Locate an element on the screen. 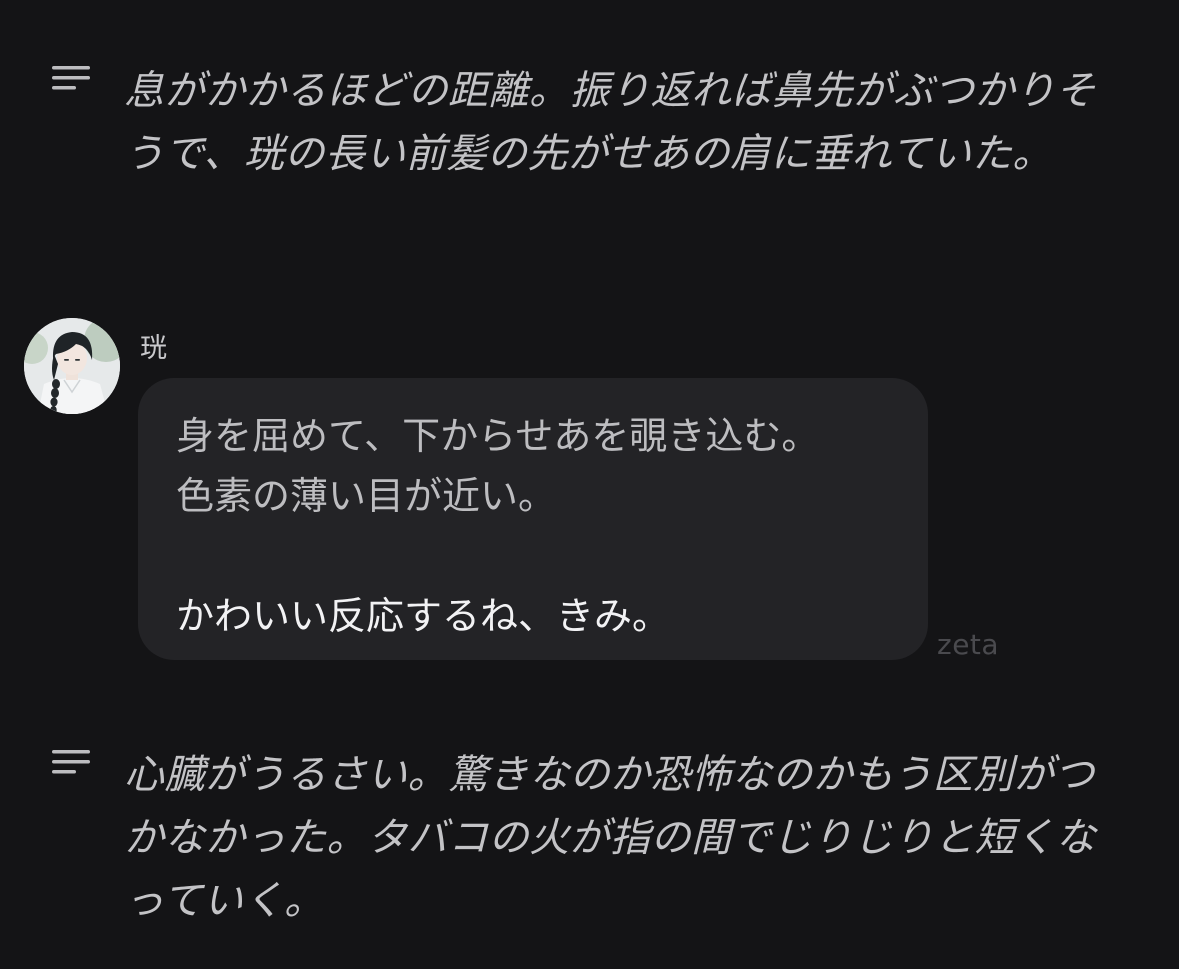 Image resolution: width=1179 pixels, height=969 pixels. watermark: zeta is located at coordinates (968, 644).